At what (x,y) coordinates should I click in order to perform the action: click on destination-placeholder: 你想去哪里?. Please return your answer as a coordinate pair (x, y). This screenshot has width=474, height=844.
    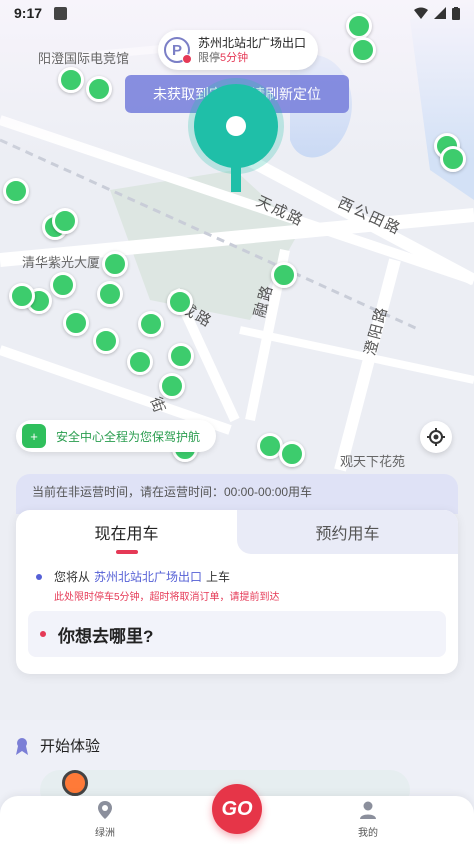
    Looking at the image, I should click on (106, 636).